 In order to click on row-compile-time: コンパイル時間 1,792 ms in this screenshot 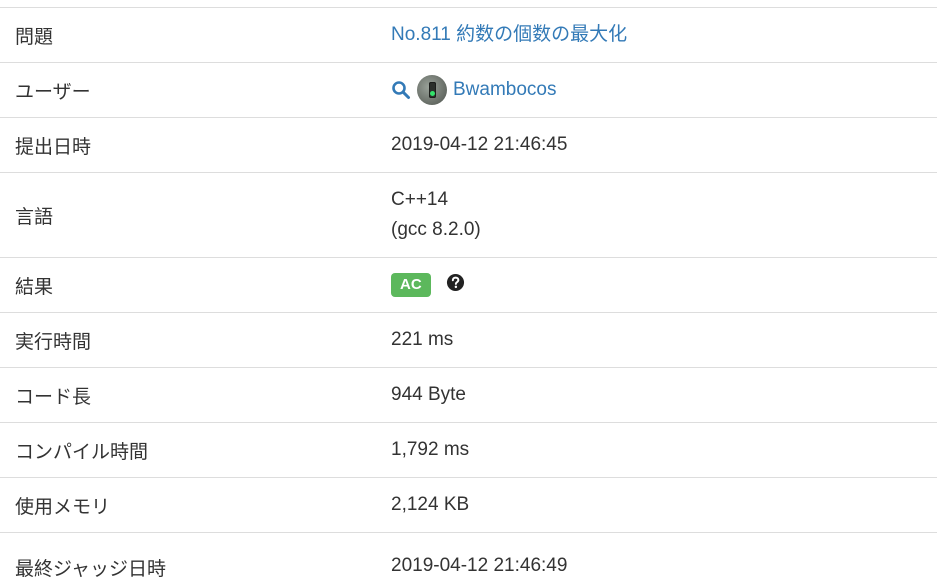, I will do `click(468, 450)`.